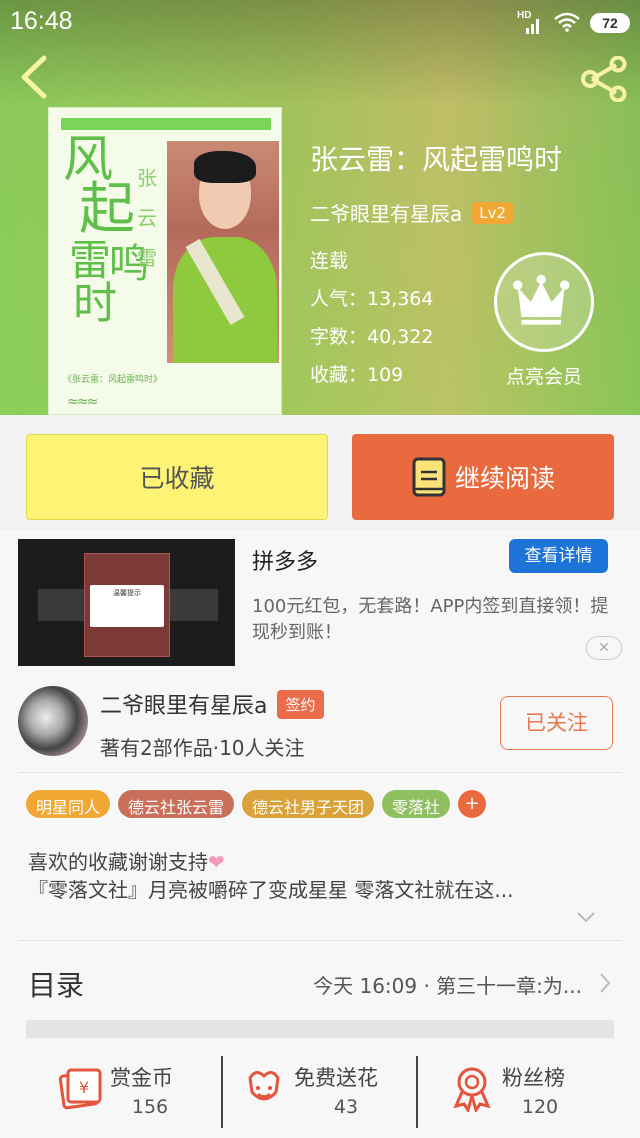 Image resolution: width=640 pixels, height=1138 pixels. I want to click on signal-icon, so click(532, 26).